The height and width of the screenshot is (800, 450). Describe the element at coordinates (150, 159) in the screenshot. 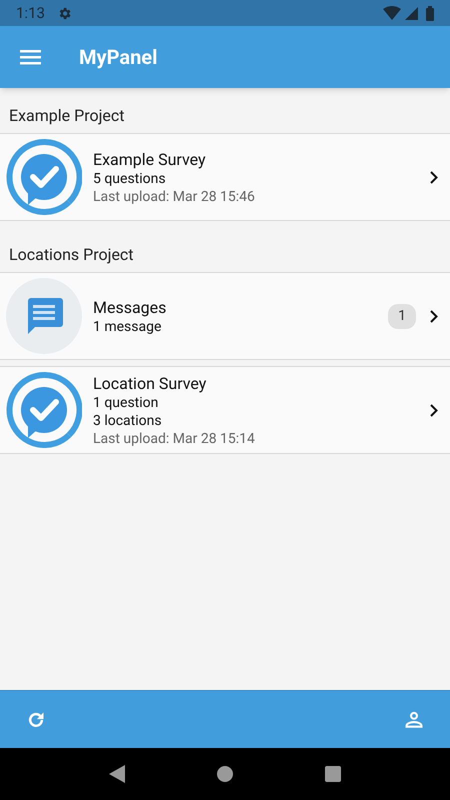

I see `item-title: Example Survey` at that location.